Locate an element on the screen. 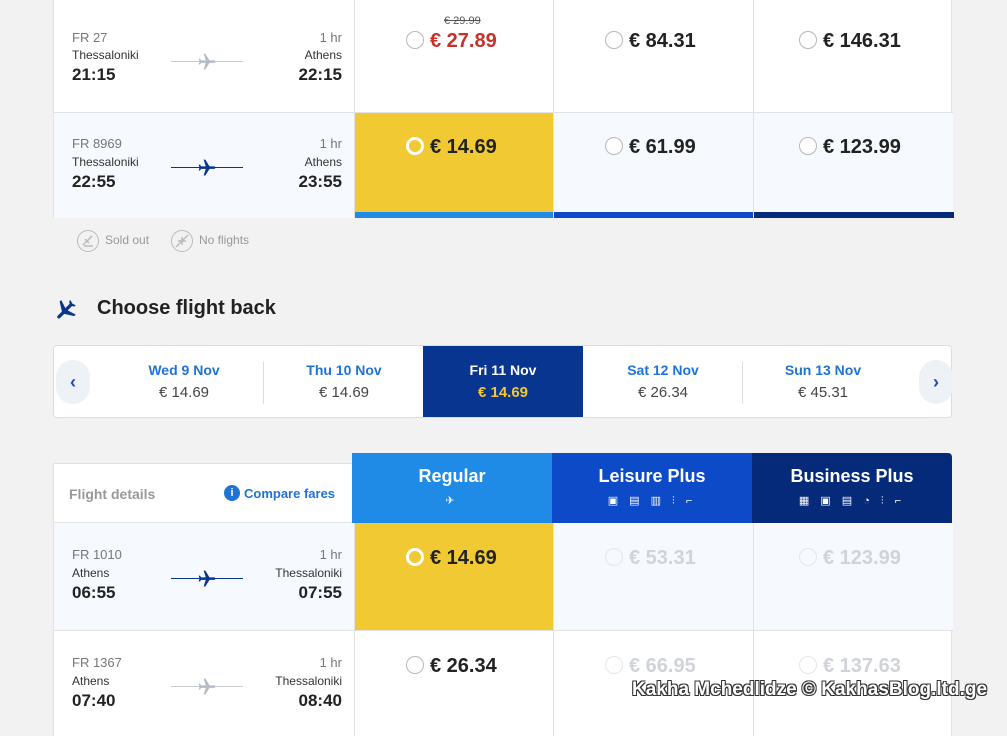  flight-details-header: Flight details i Compare fares is located at coordinates (202, 493).